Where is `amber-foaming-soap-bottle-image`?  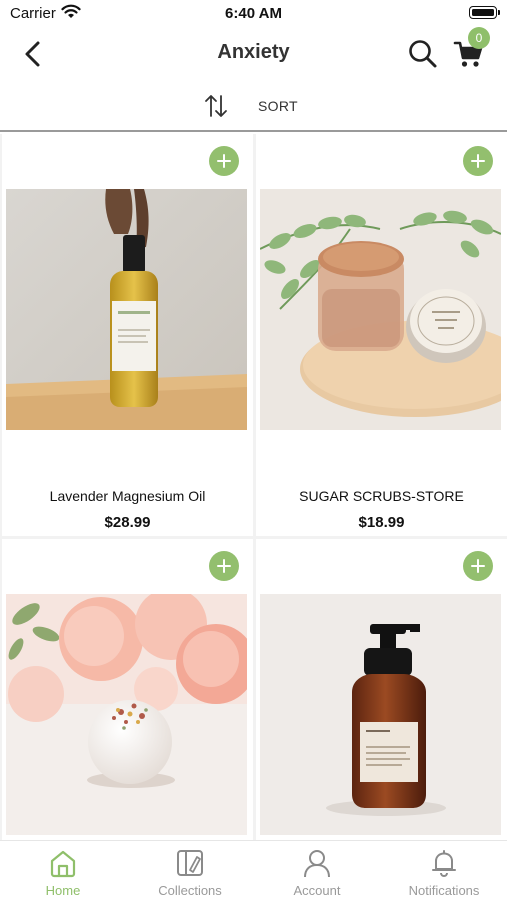 amber-foaming-soap-bottle-image is located at coordinates (380, 714).